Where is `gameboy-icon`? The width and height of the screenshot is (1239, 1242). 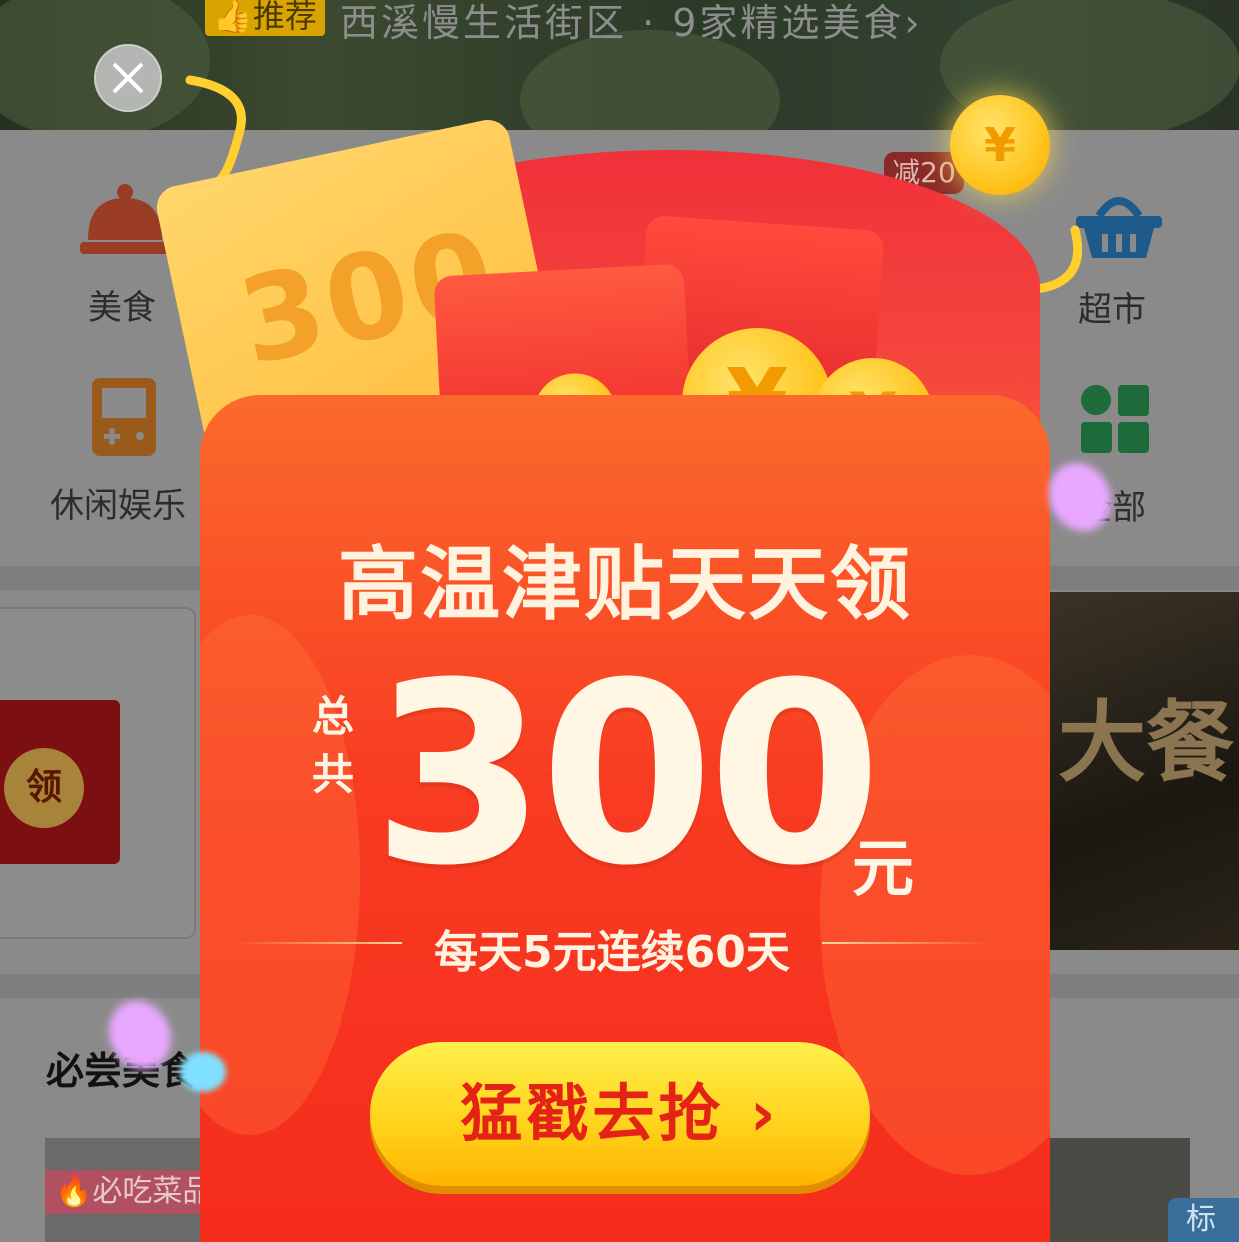 gameboy-icon is located at coordinates (124, 417).